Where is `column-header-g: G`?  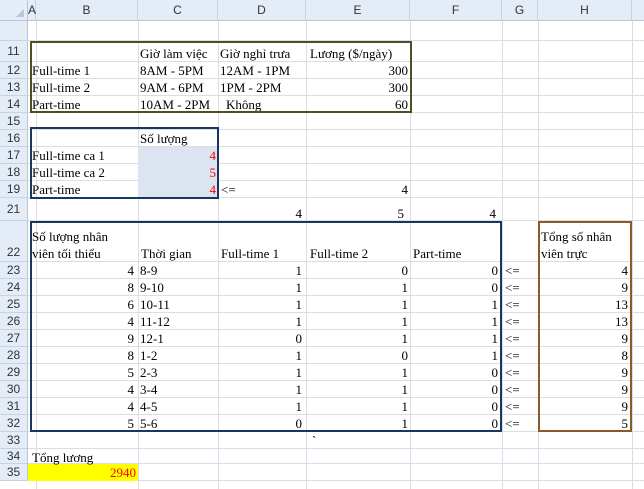
column-header-g: G is located at coordinates (520, 10).